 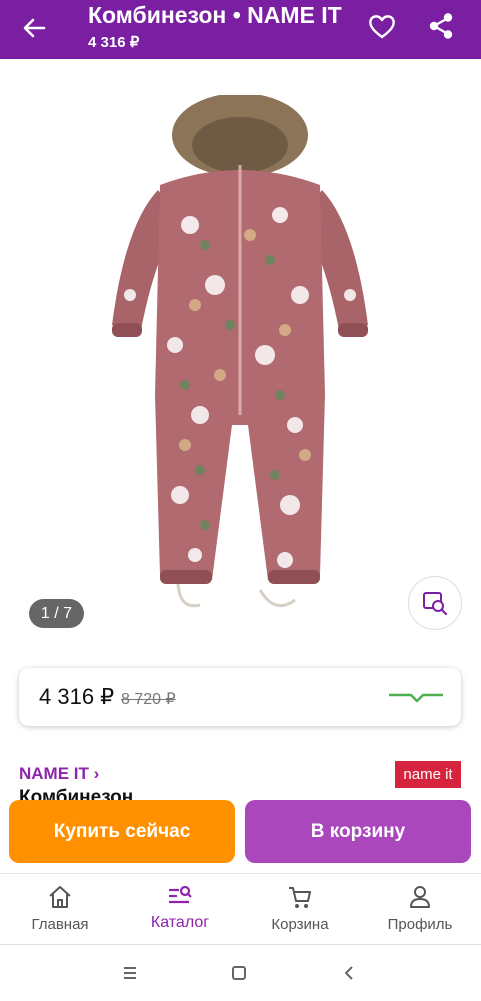 What do you see at coordinates (34, 28) in the screenshot?
I see `back-arrow-icon` at bounding box center [34, 28].